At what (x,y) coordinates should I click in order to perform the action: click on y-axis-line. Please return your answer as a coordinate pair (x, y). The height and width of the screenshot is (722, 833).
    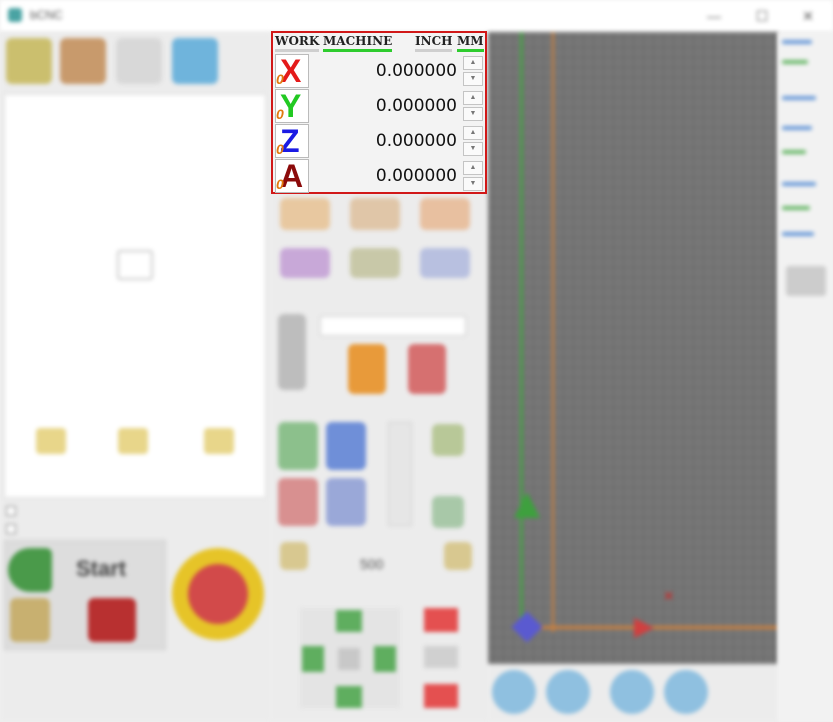
    Looking at the image, I should click on (521, 332).